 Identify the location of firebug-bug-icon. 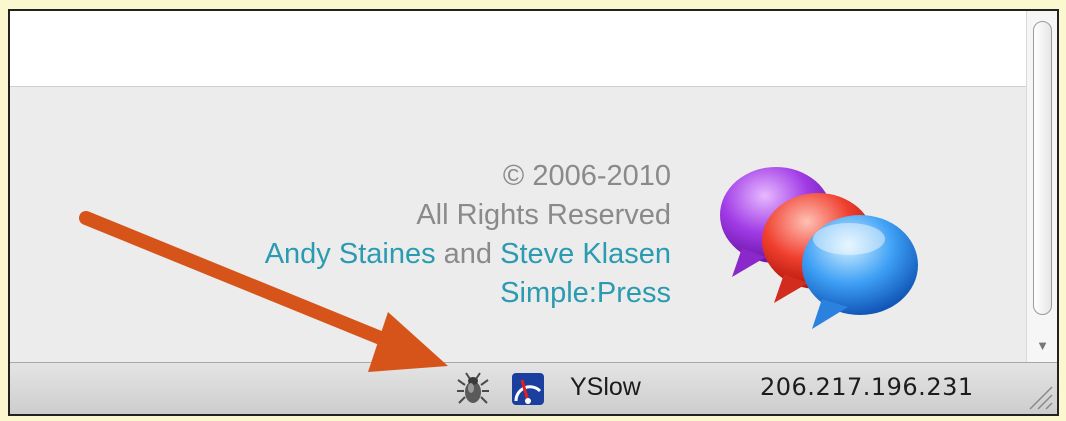
(473, 389).